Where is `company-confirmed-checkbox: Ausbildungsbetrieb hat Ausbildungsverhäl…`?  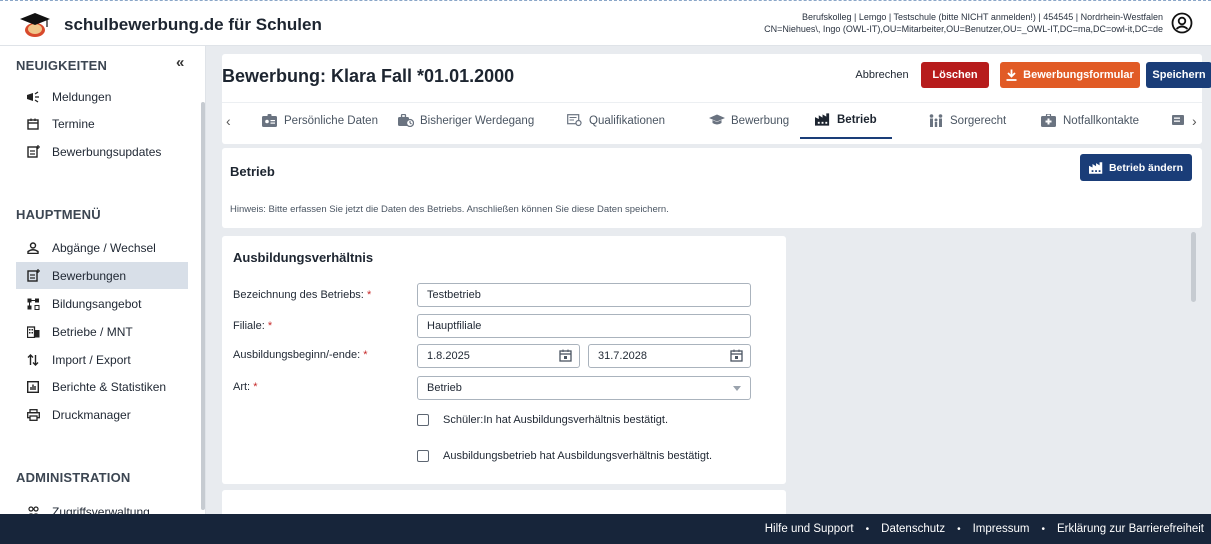
company-confirmed-checkbox: Ausbildungsbetrieb hat Ausbildungsverhäl… is located at coordinates (564, 456).